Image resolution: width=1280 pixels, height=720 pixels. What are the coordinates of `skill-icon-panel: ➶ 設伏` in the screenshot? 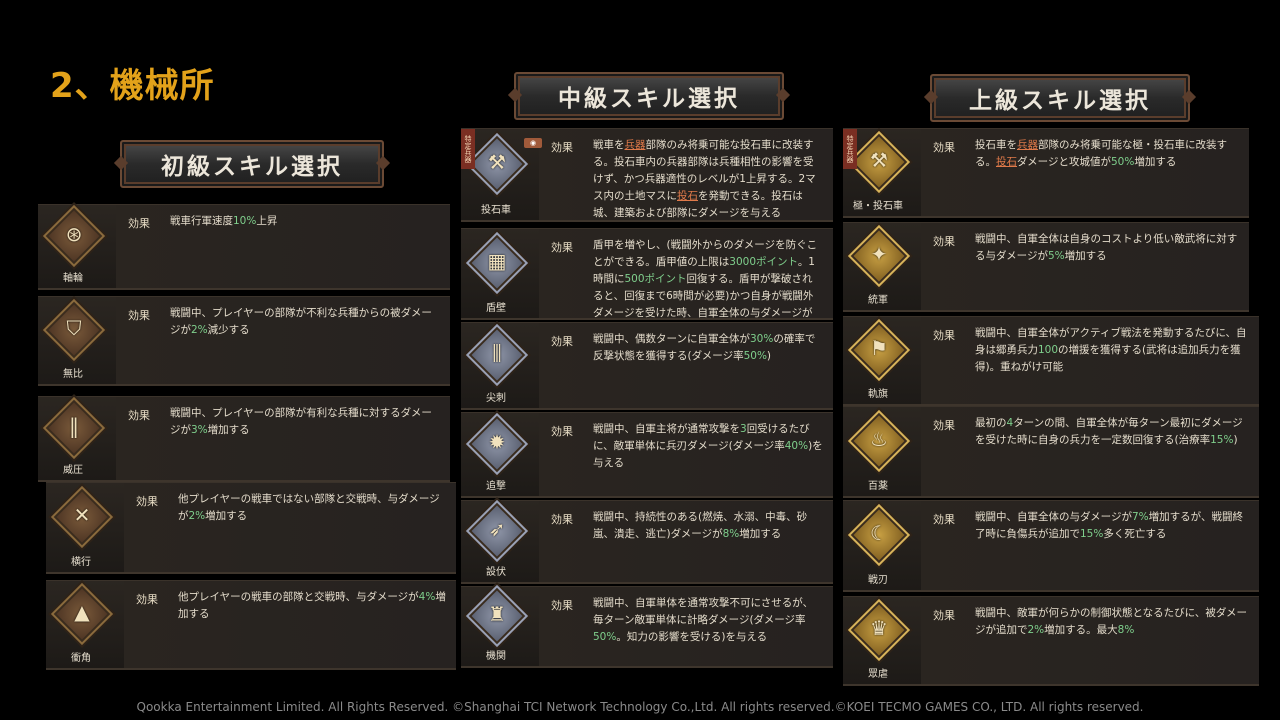 It's located at (500, 540).